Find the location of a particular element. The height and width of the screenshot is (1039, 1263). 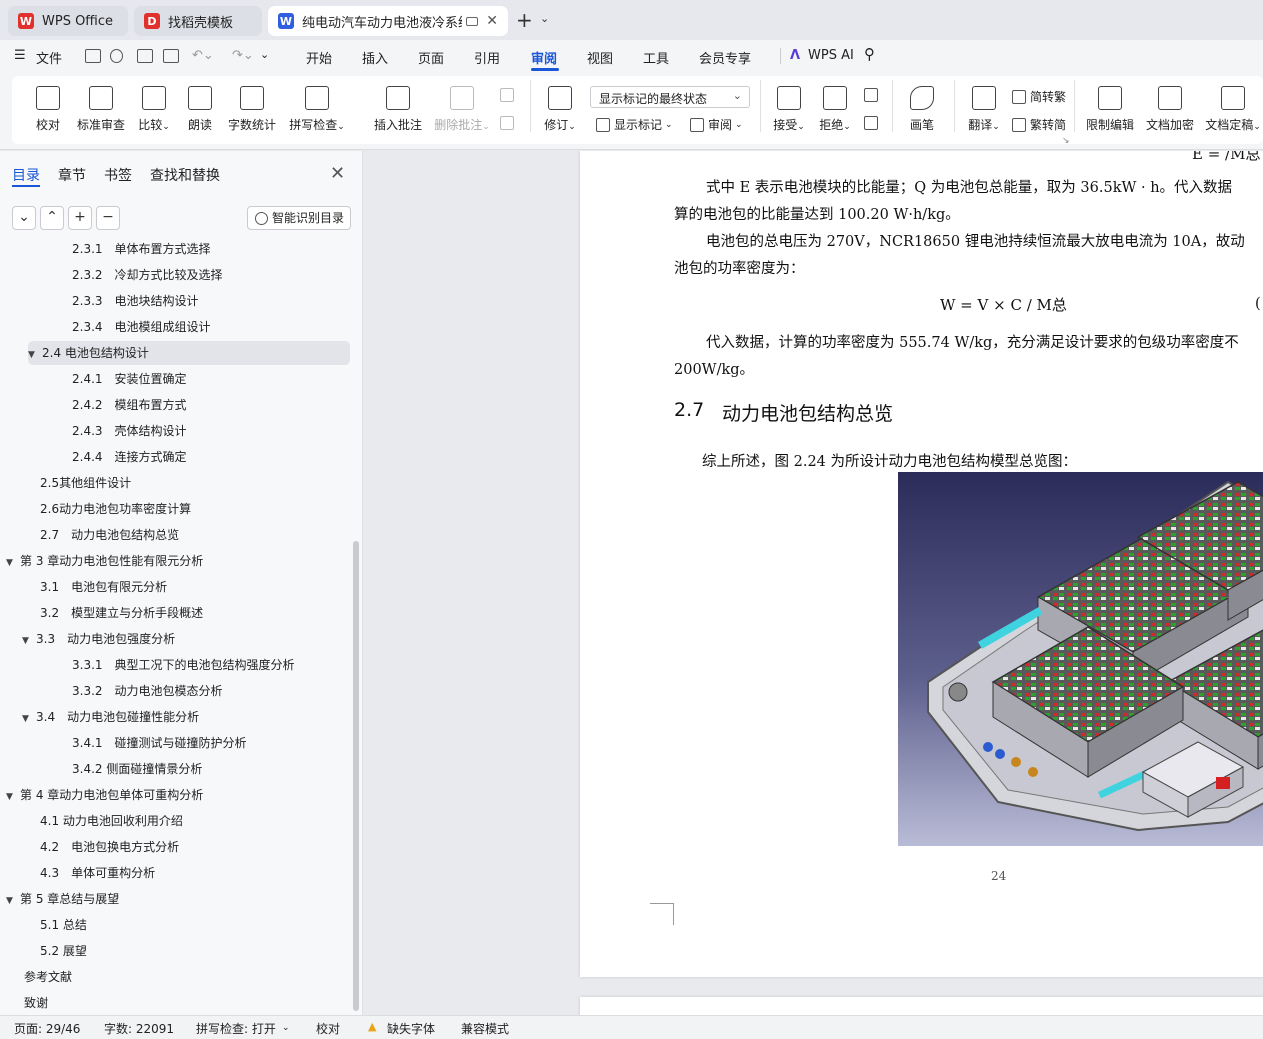

menu-review: 审阅 is located at coordinates (544, 57).